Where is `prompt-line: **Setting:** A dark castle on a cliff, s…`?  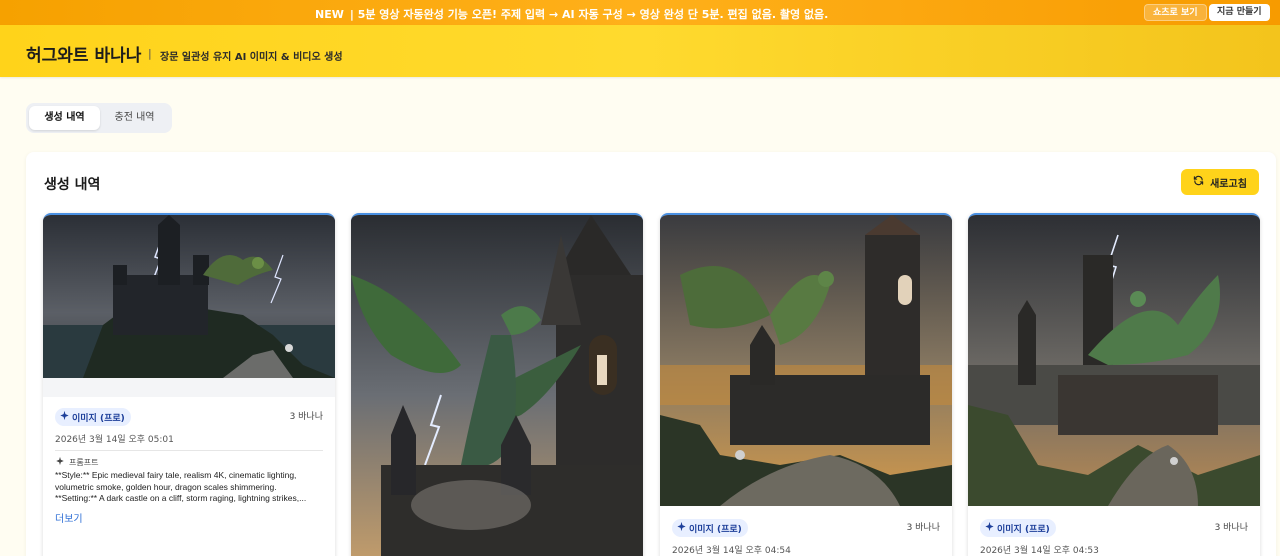 prompt-line: **Setting:** A dark castle on a cliff, s… is located at coordinates (181, 498).